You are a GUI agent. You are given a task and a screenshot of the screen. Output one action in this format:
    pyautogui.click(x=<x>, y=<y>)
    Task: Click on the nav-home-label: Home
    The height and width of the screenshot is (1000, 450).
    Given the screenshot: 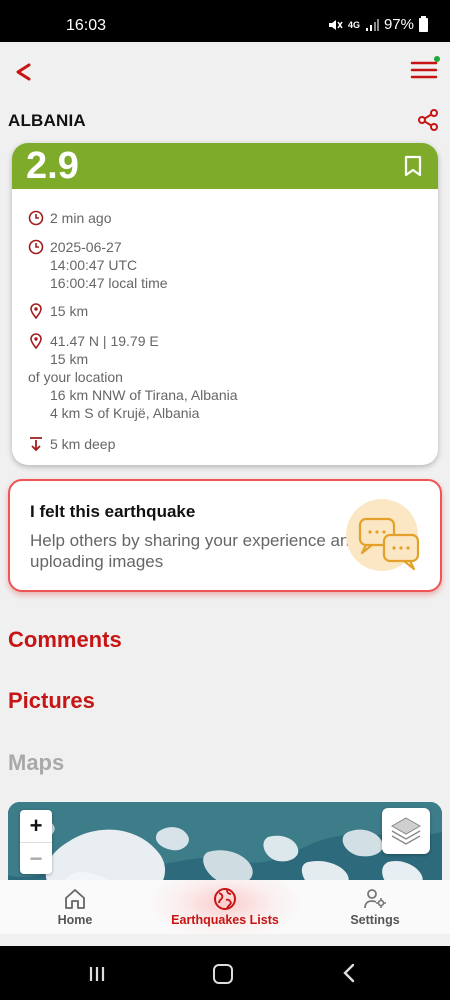 What is the action you would take?
    pyautogui.click(x=75, y=920)
    